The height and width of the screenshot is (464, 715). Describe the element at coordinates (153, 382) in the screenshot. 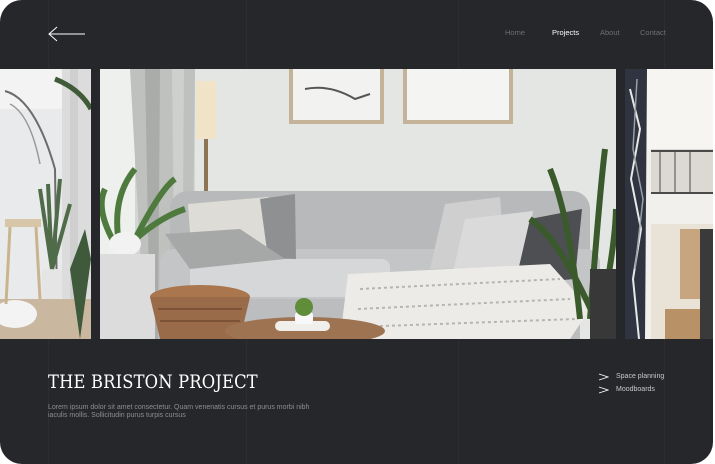

I see `project-title: THE BRISTON PROJECT` at that location.